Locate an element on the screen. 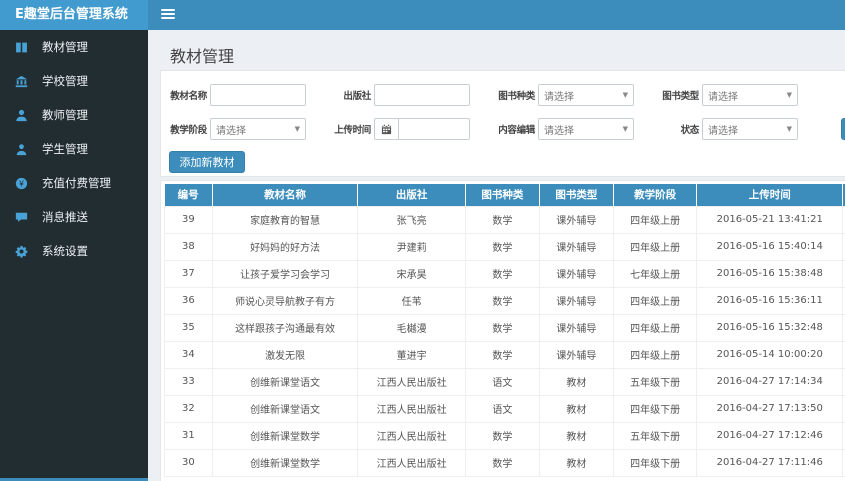 The width and height of the screenshot is (845, 481). table-cell: 31 is located at coordinates (188, 435).